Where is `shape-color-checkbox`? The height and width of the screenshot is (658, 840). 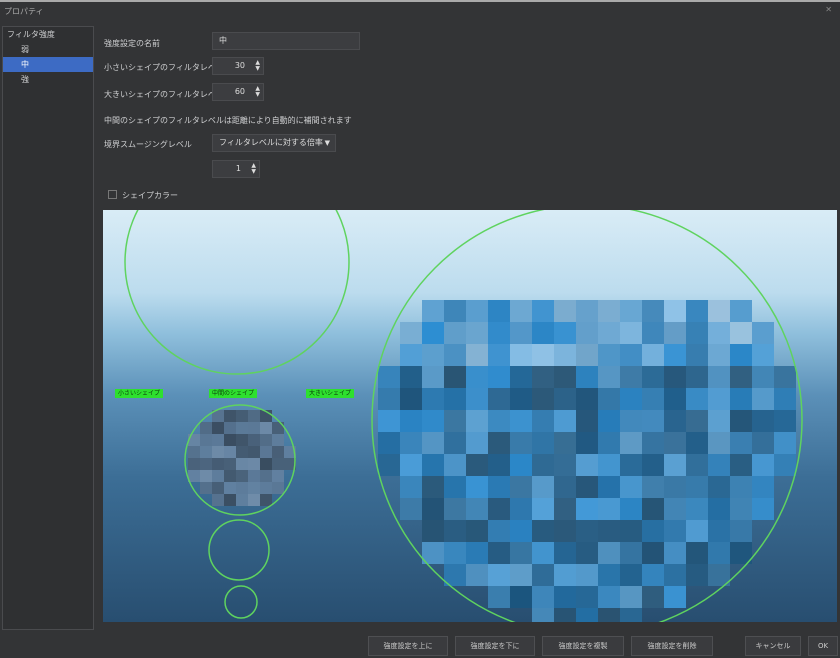 shape-color-checkbox is located at coordinates (112, 194).